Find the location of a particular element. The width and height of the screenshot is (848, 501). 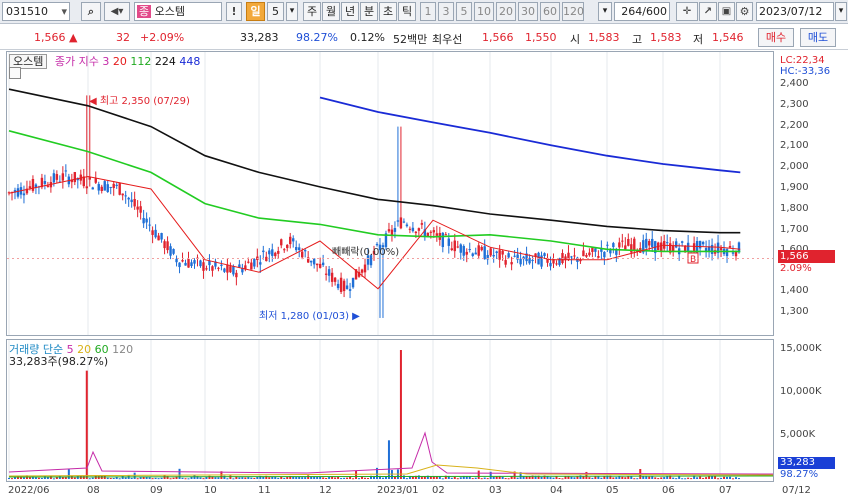

interval-button: 120 is located at coordinates (573, 11).